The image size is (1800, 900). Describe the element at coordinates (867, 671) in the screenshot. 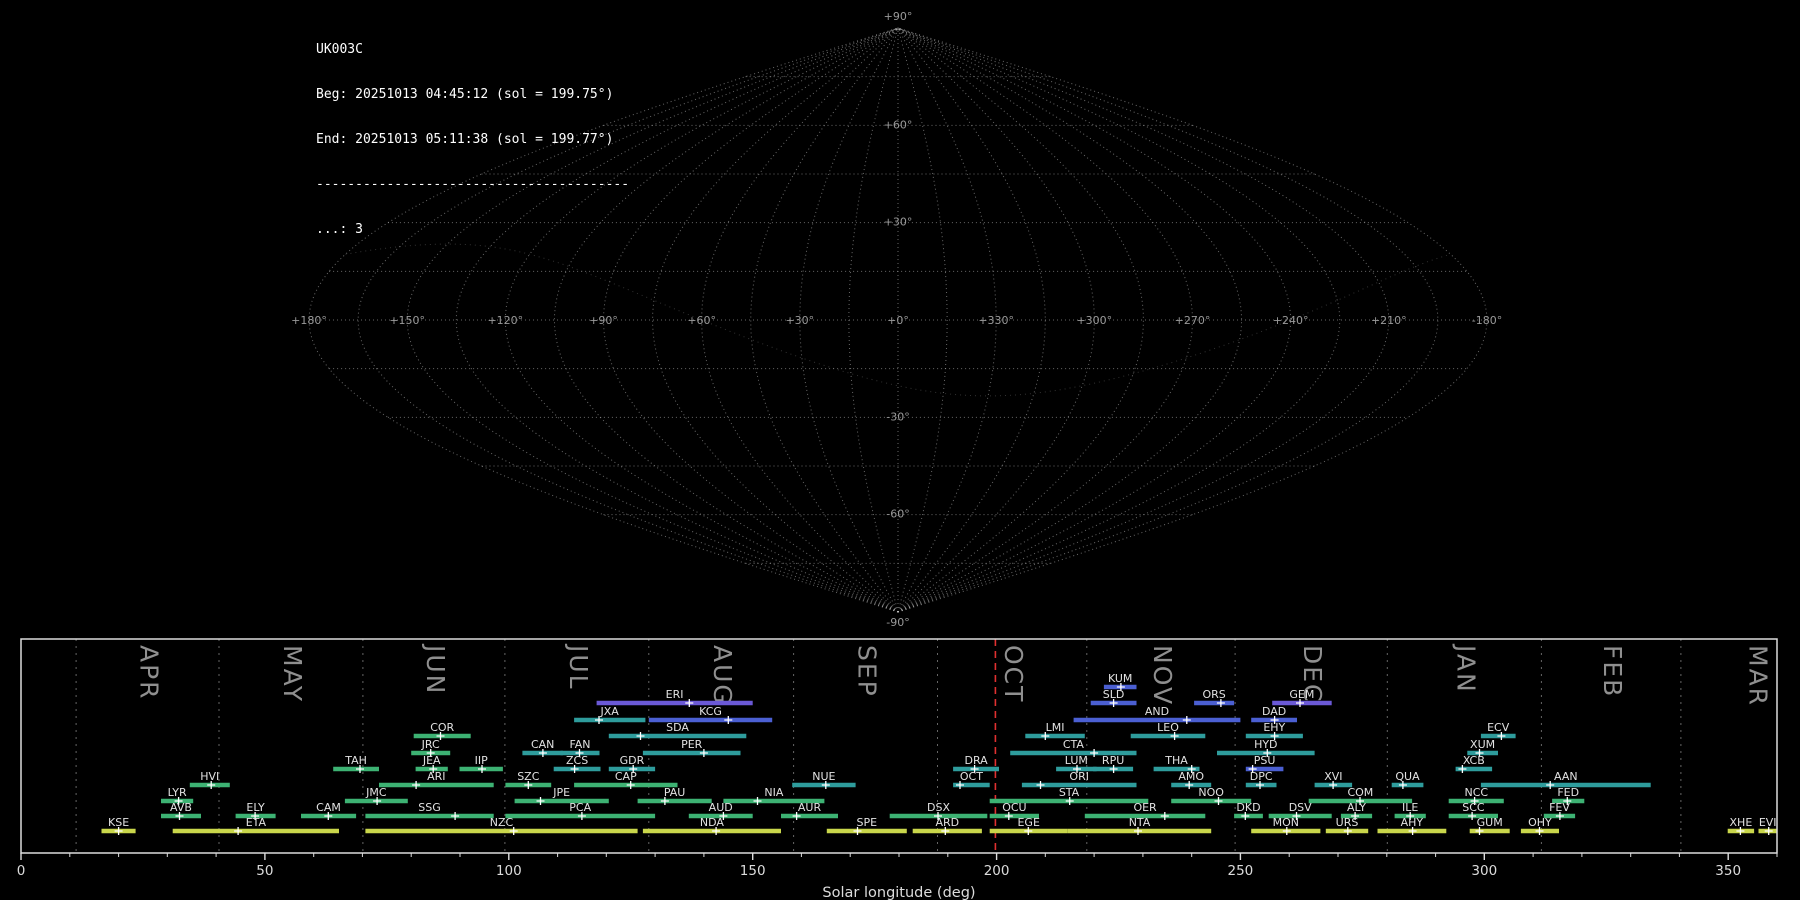

I see `svg-text: SEP` at that location.